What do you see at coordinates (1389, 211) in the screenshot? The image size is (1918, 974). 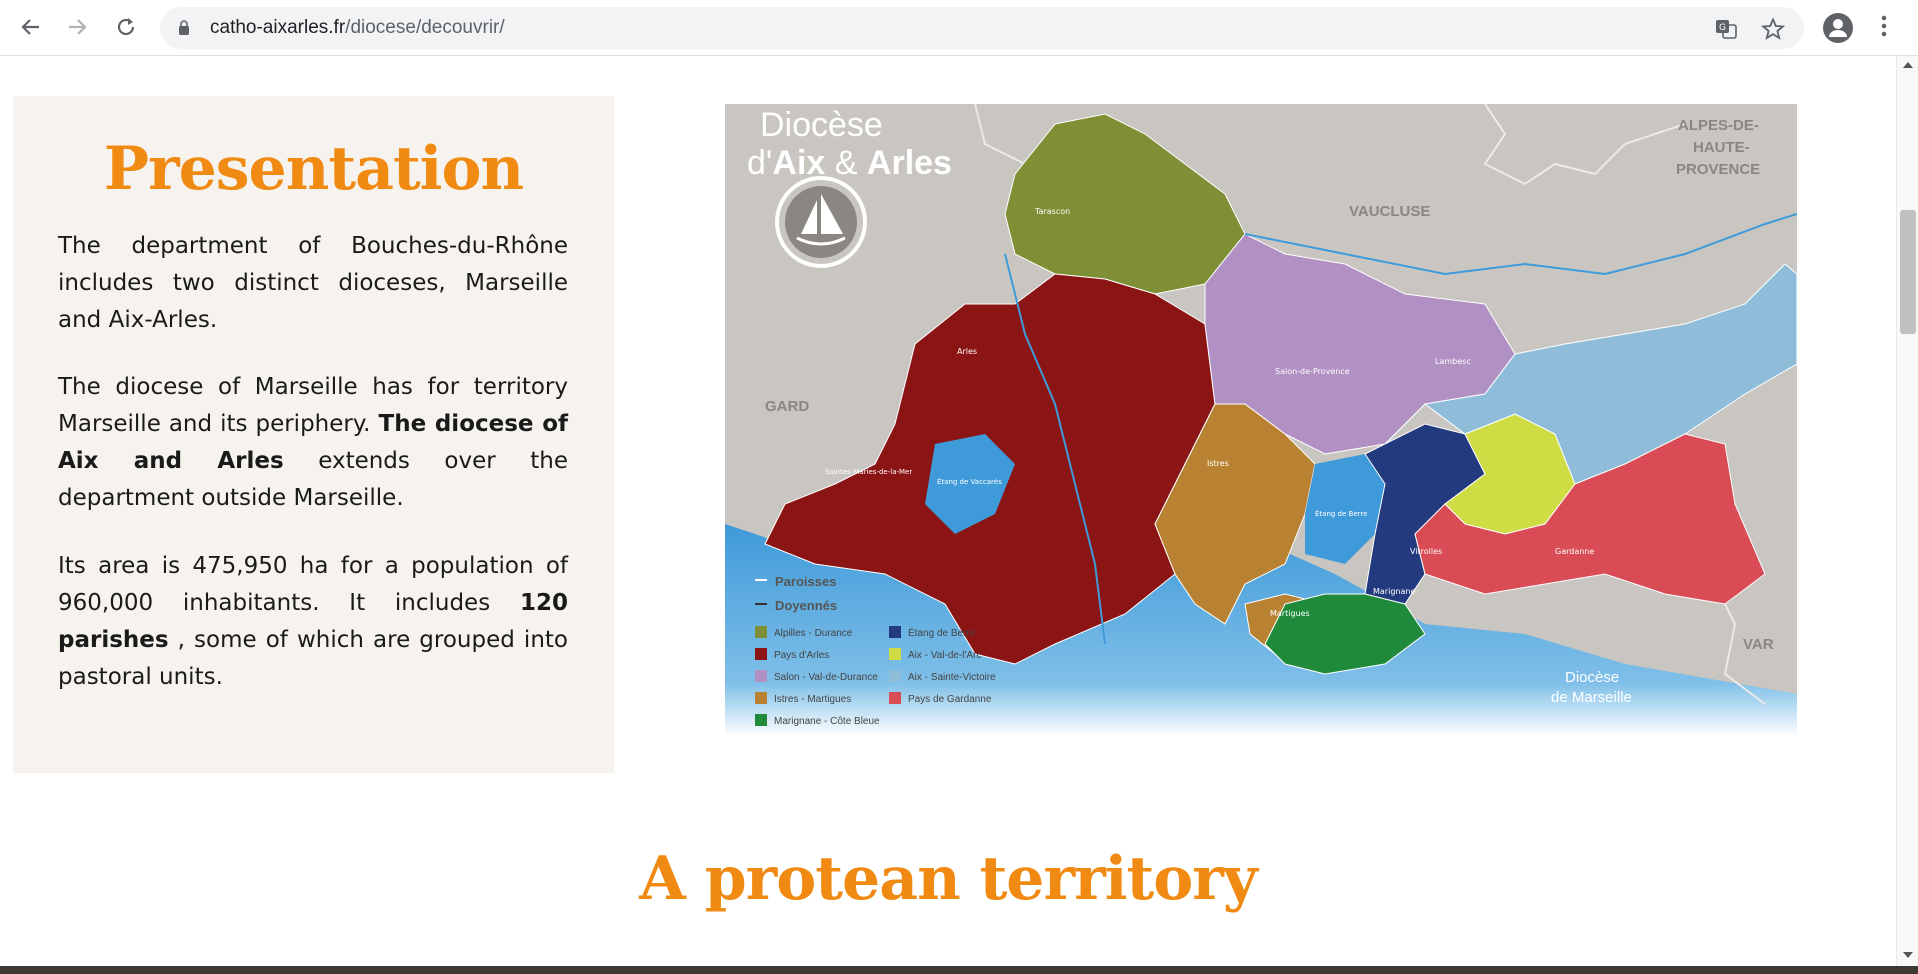 I see `label-vaucluse: VAUCLUSE` at bounding box center [1389, 211].